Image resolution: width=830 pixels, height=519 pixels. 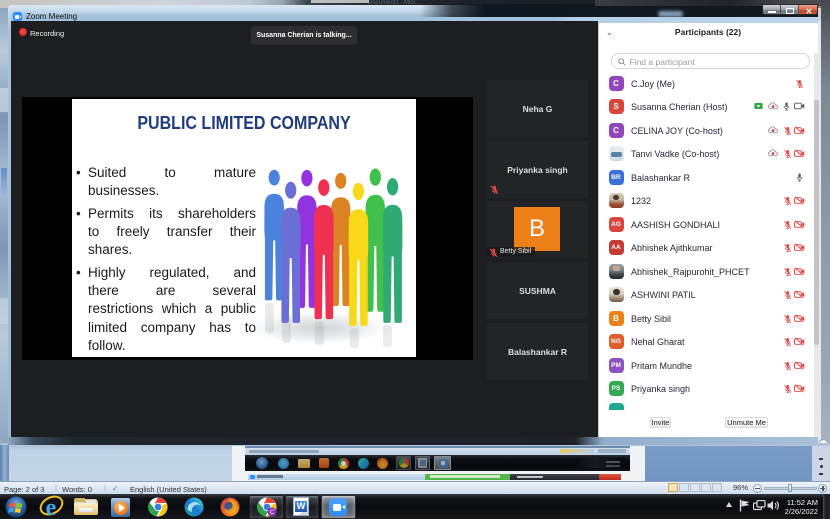 I want to click on svg-text: e, so click(x=51, y=507).